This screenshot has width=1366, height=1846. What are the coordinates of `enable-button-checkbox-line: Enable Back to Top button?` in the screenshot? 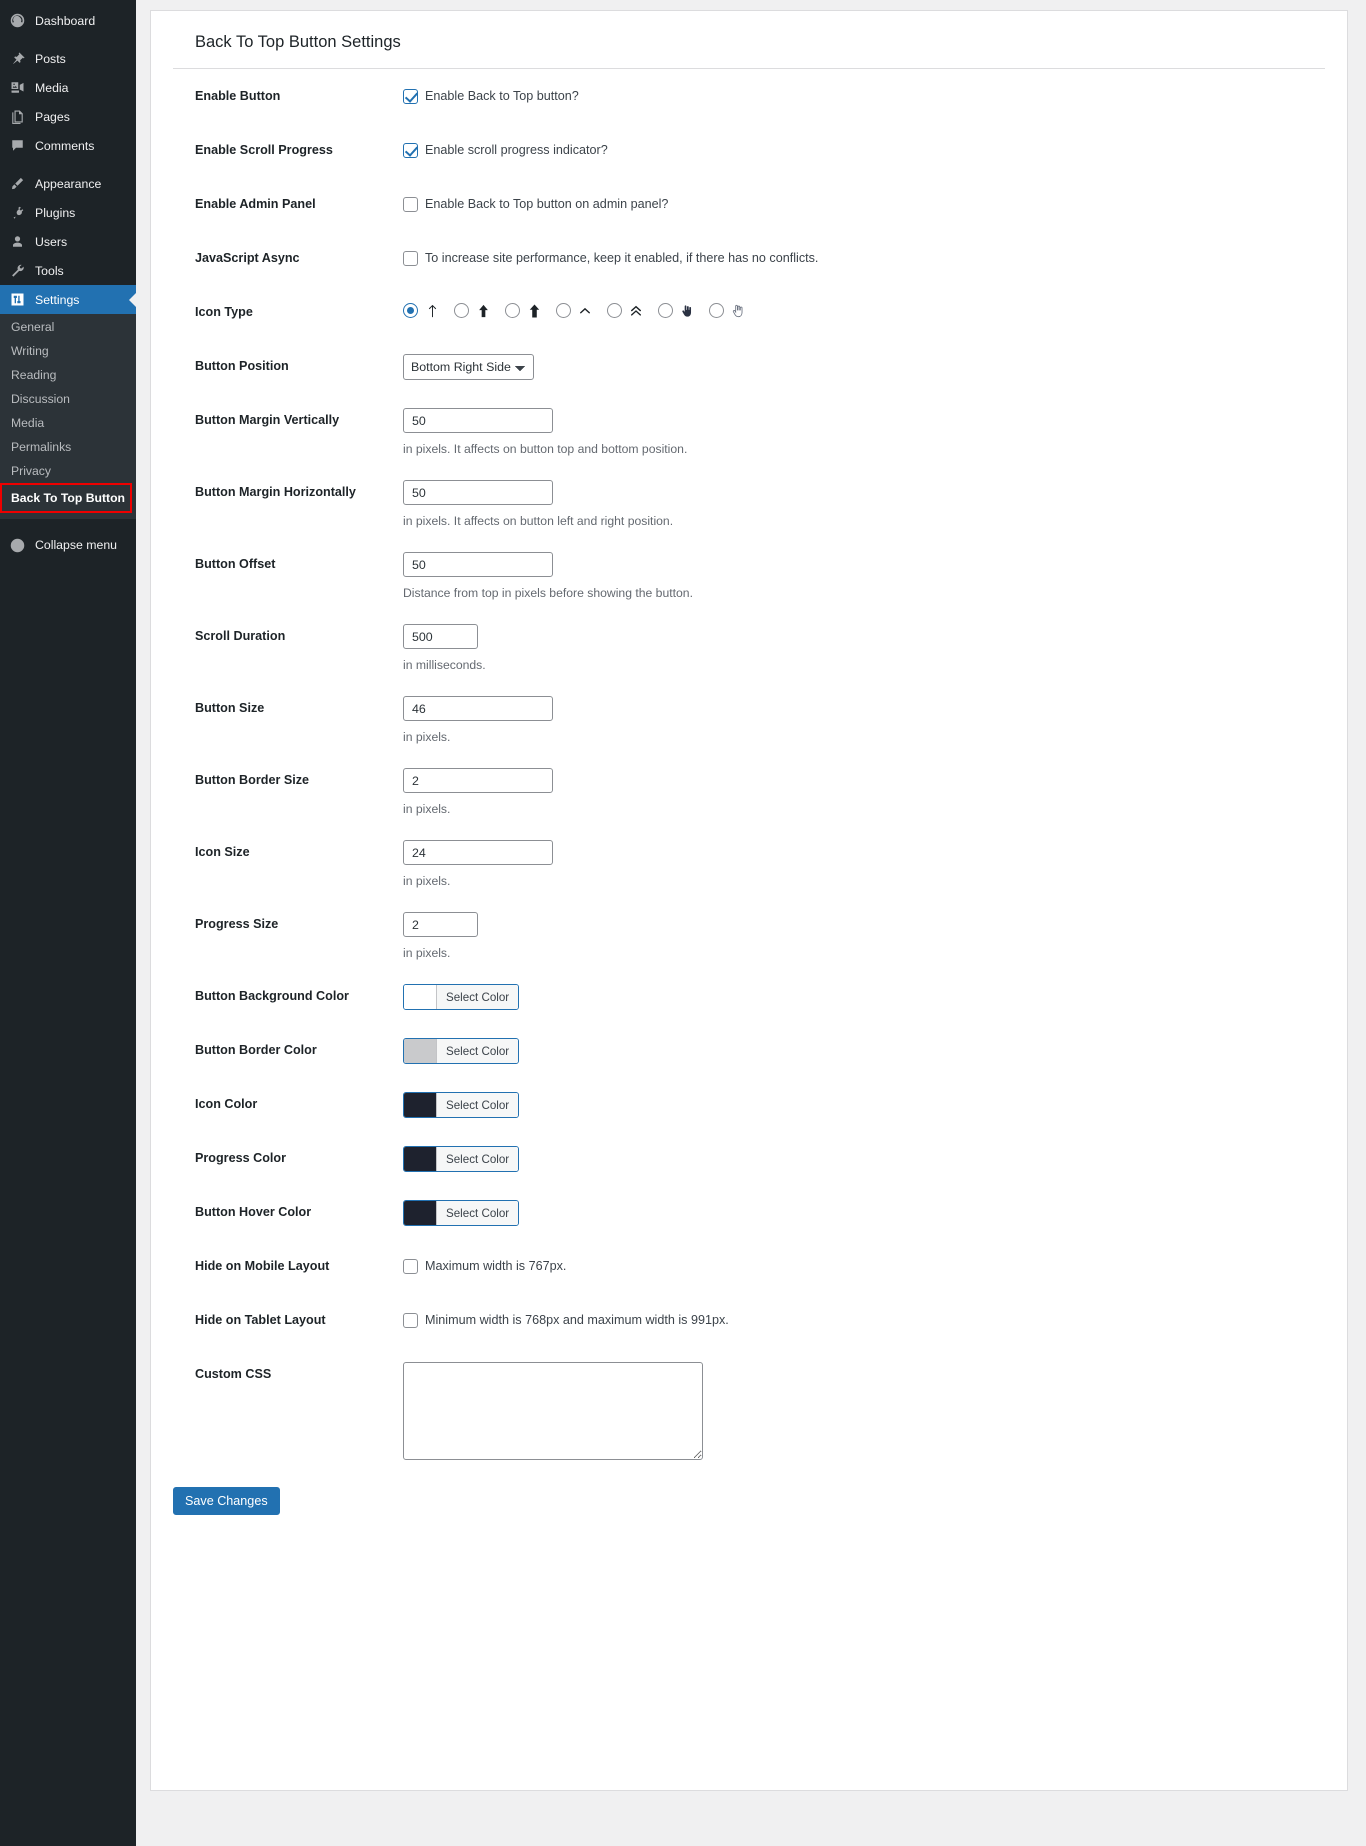 It's located at (864, 94).